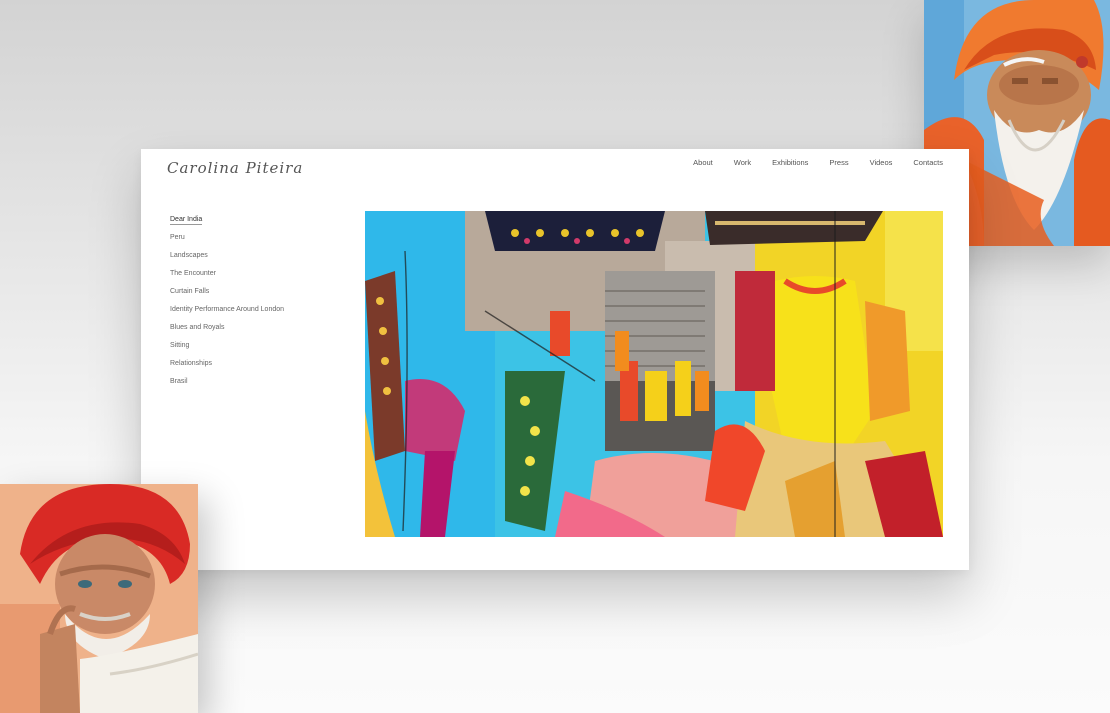  What do you see at coordinates (227, 296) in the screenshot?
I see `series-item-curtain-falls: Curtain Falls` at bounding box center [227, 296].